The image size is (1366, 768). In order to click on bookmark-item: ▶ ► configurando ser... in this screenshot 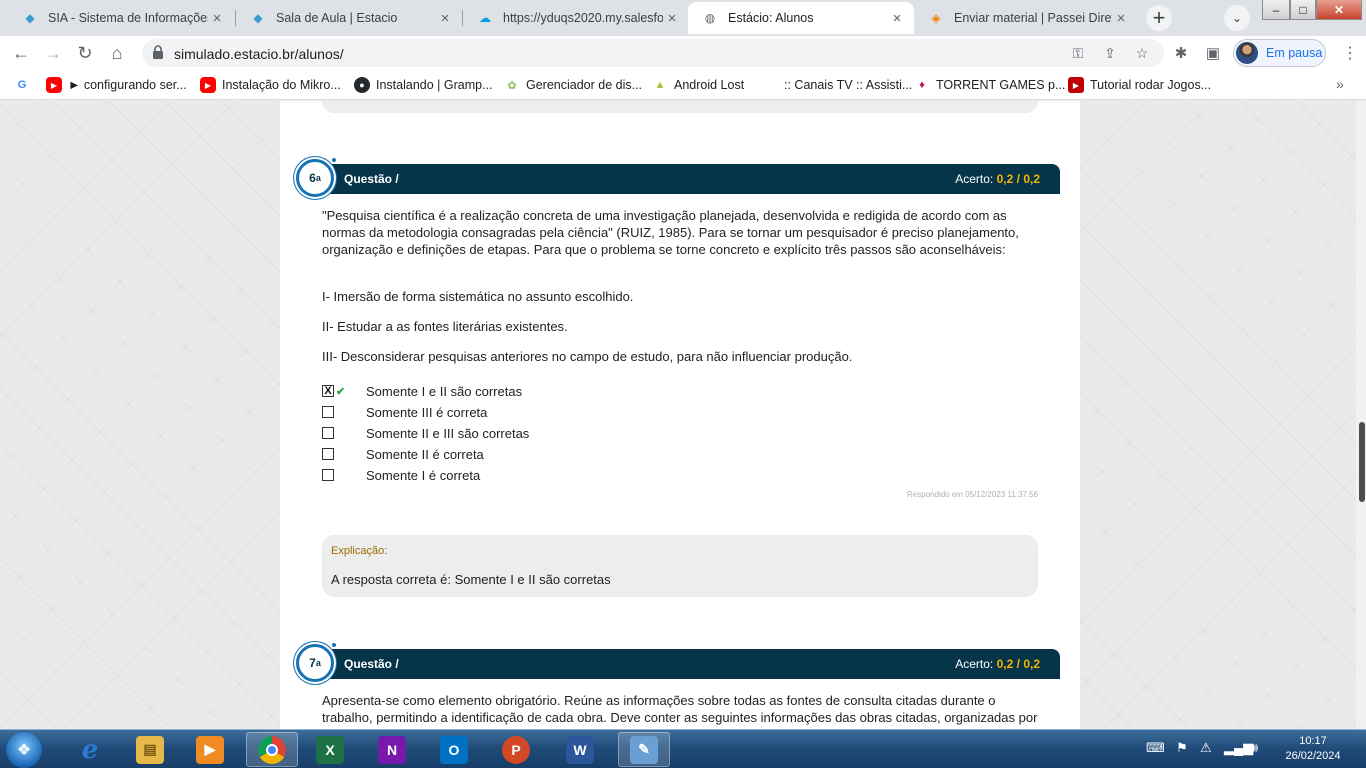, I will do `click(116, 85)`.